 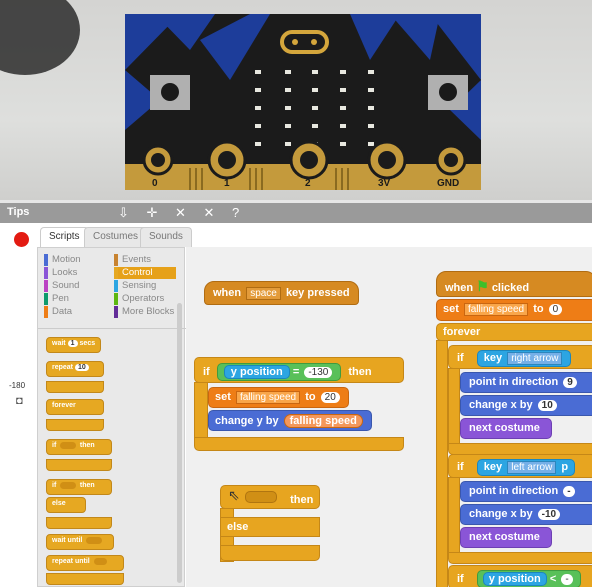 I want to click on left-arrow-dropdown: left arrow, so click(x=532, y=467).